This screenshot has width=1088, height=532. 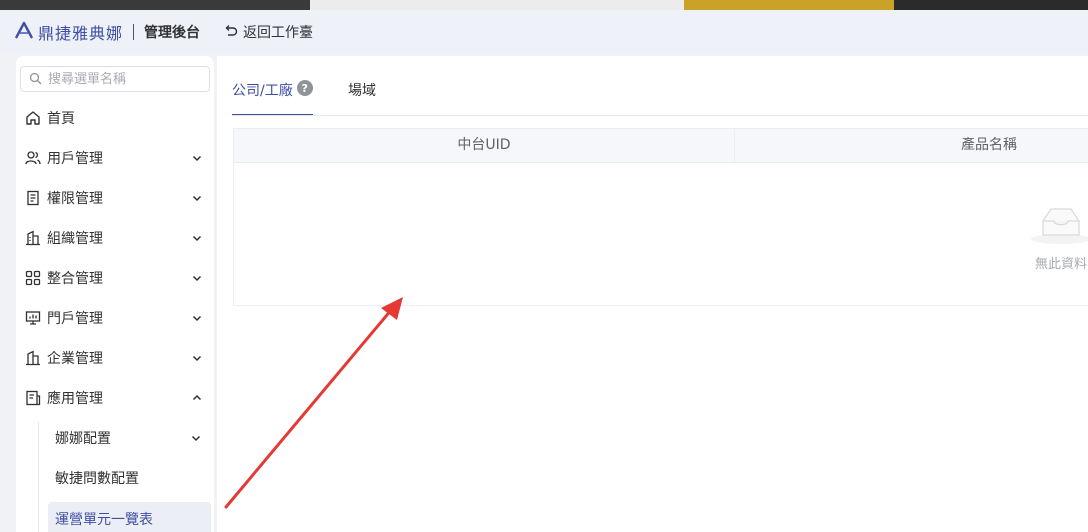 What do you see at coordinates (991, 5) in the screenshot?
I see `top-strip-dark-right` at bounding box center [991, 5].